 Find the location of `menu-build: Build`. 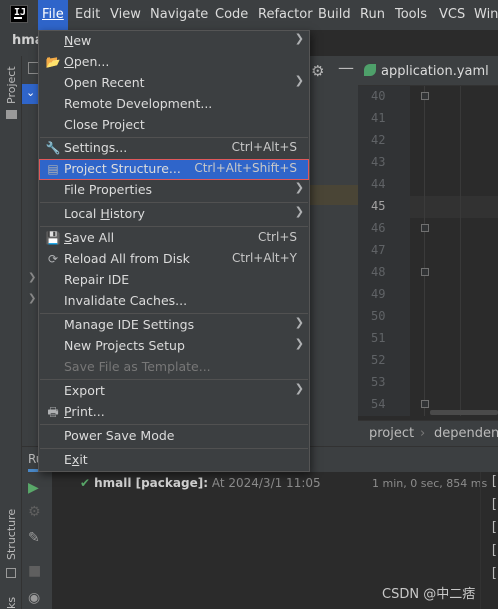

menu-build: Build is located at coordinates (334, 15).